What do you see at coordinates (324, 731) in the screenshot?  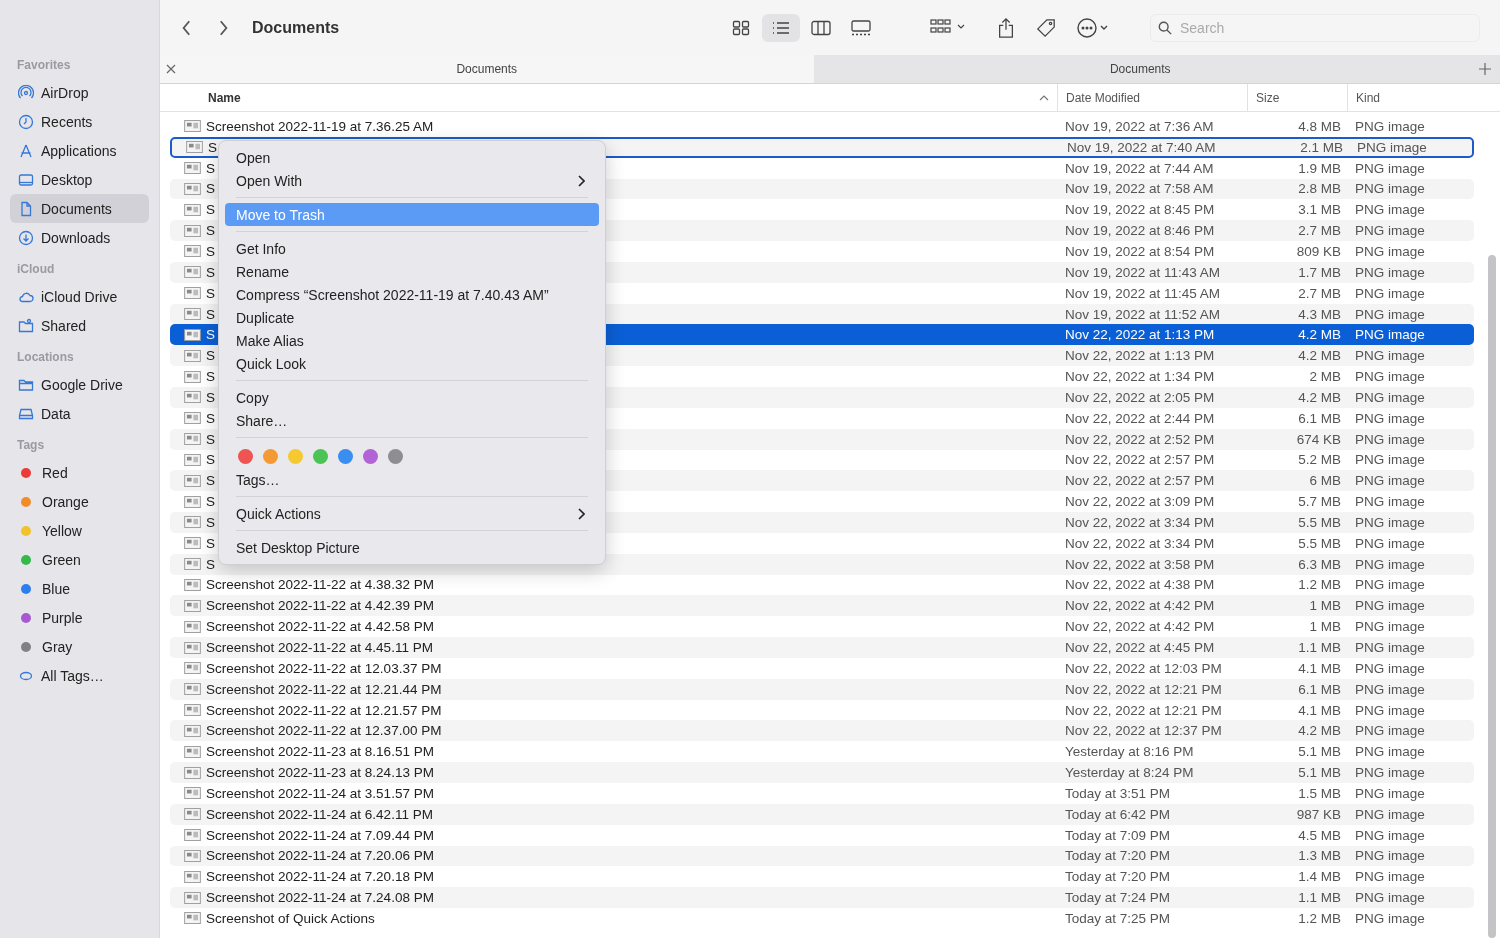 I see `file-name: Screenshot 2022-11-22 at 12.37.00 PM` at bounding box center [324, 731].